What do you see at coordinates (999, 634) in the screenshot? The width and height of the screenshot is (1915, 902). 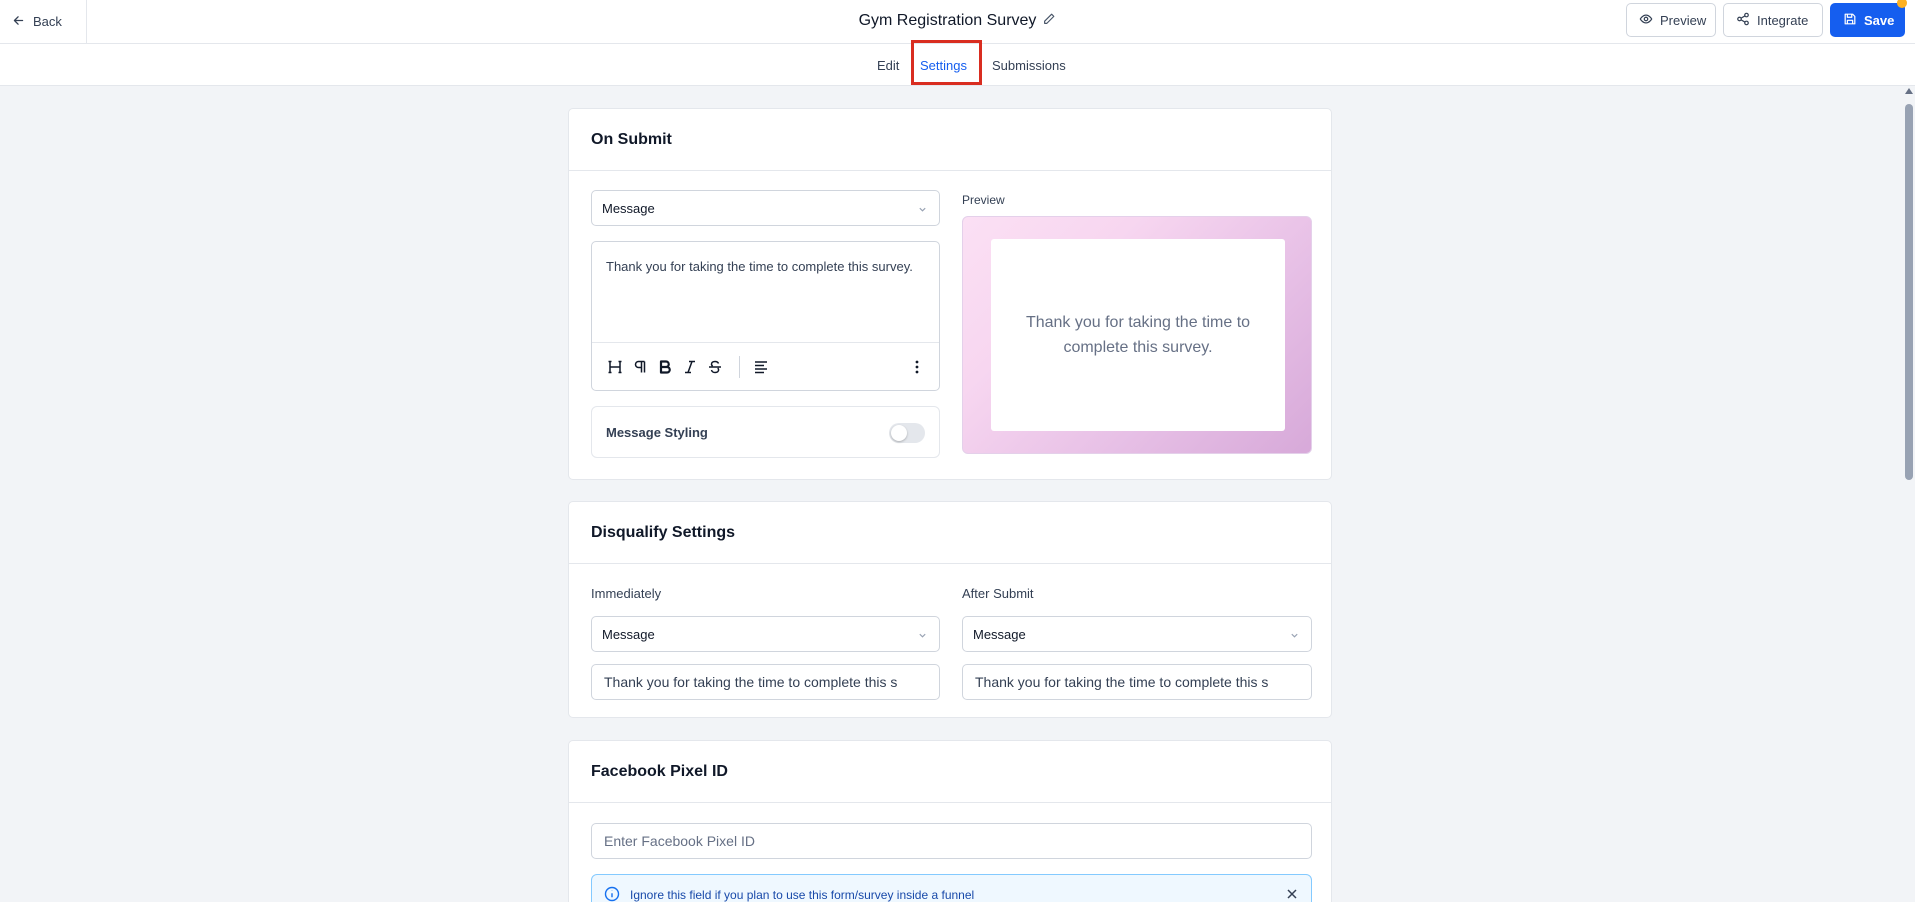 I see `after-submit-select-value: Message` at bounding box center [999, 634].